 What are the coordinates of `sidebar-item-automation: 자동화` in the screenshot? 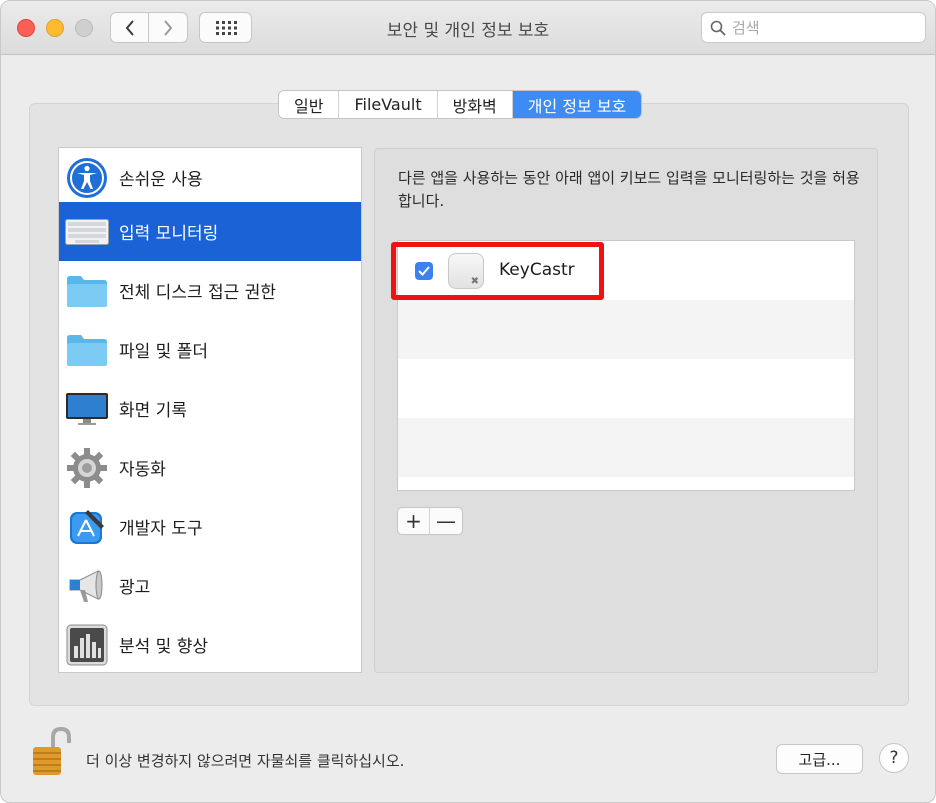 It's located at (210, 467).